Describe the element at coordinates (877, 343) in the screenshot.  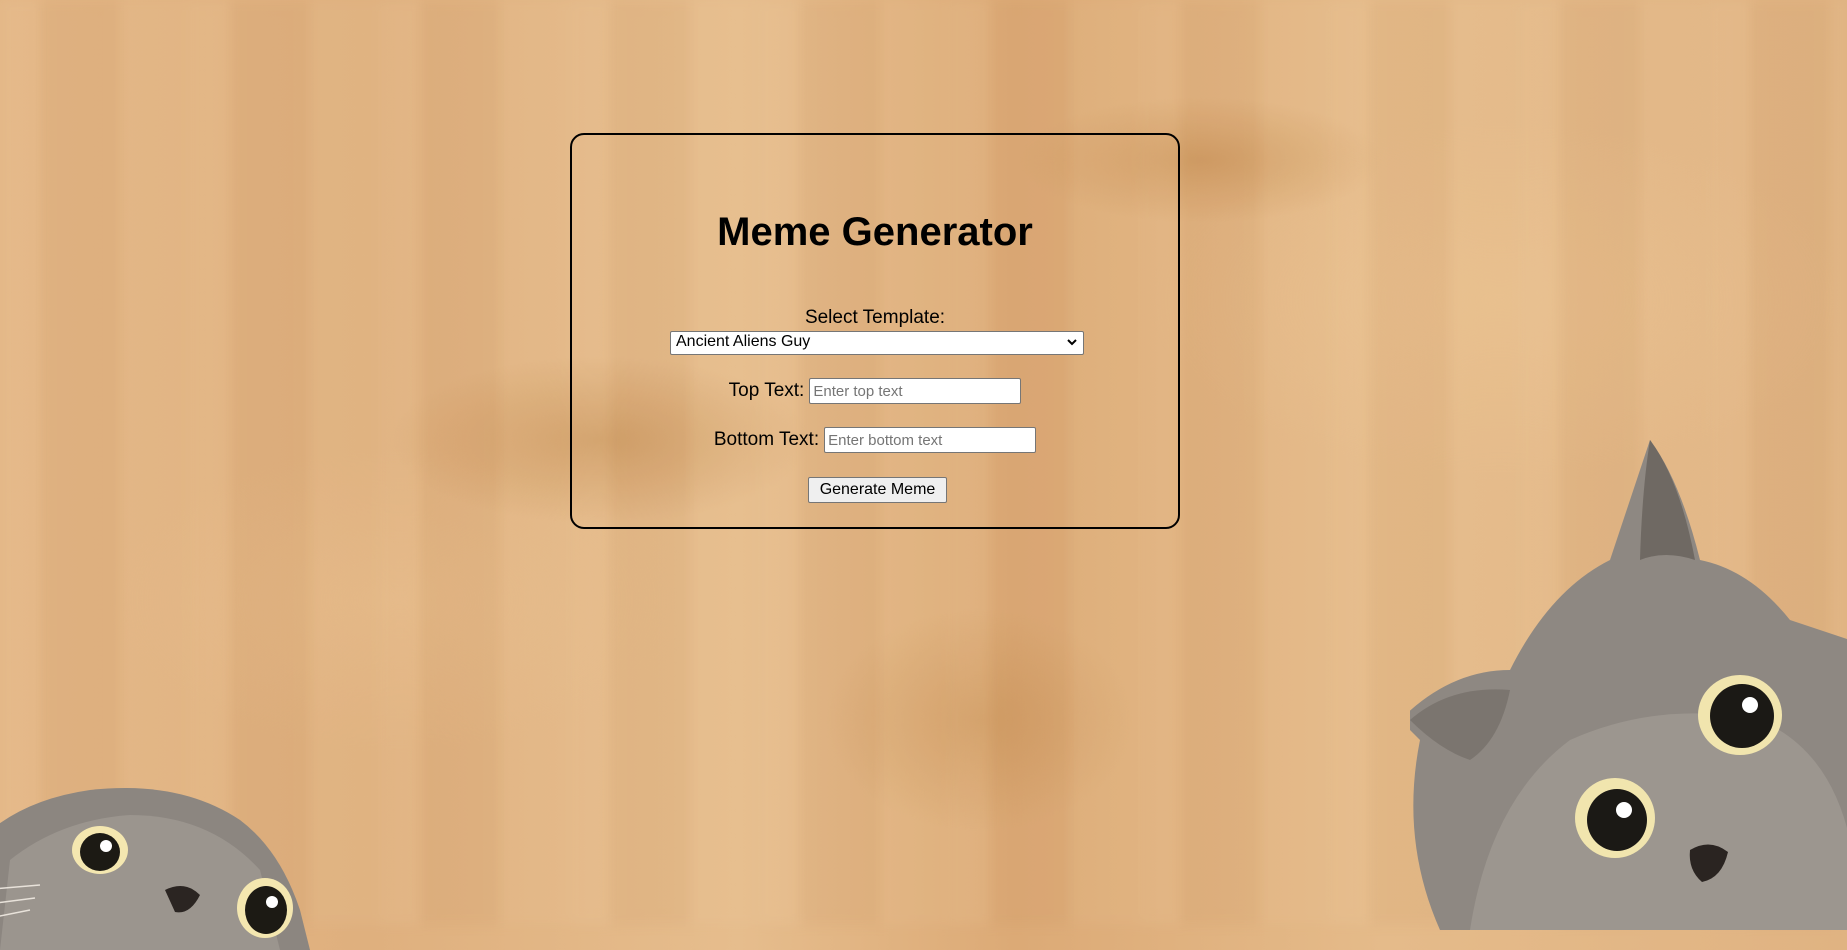
I see `template-select: Ancient Aliens Guy` at that location.